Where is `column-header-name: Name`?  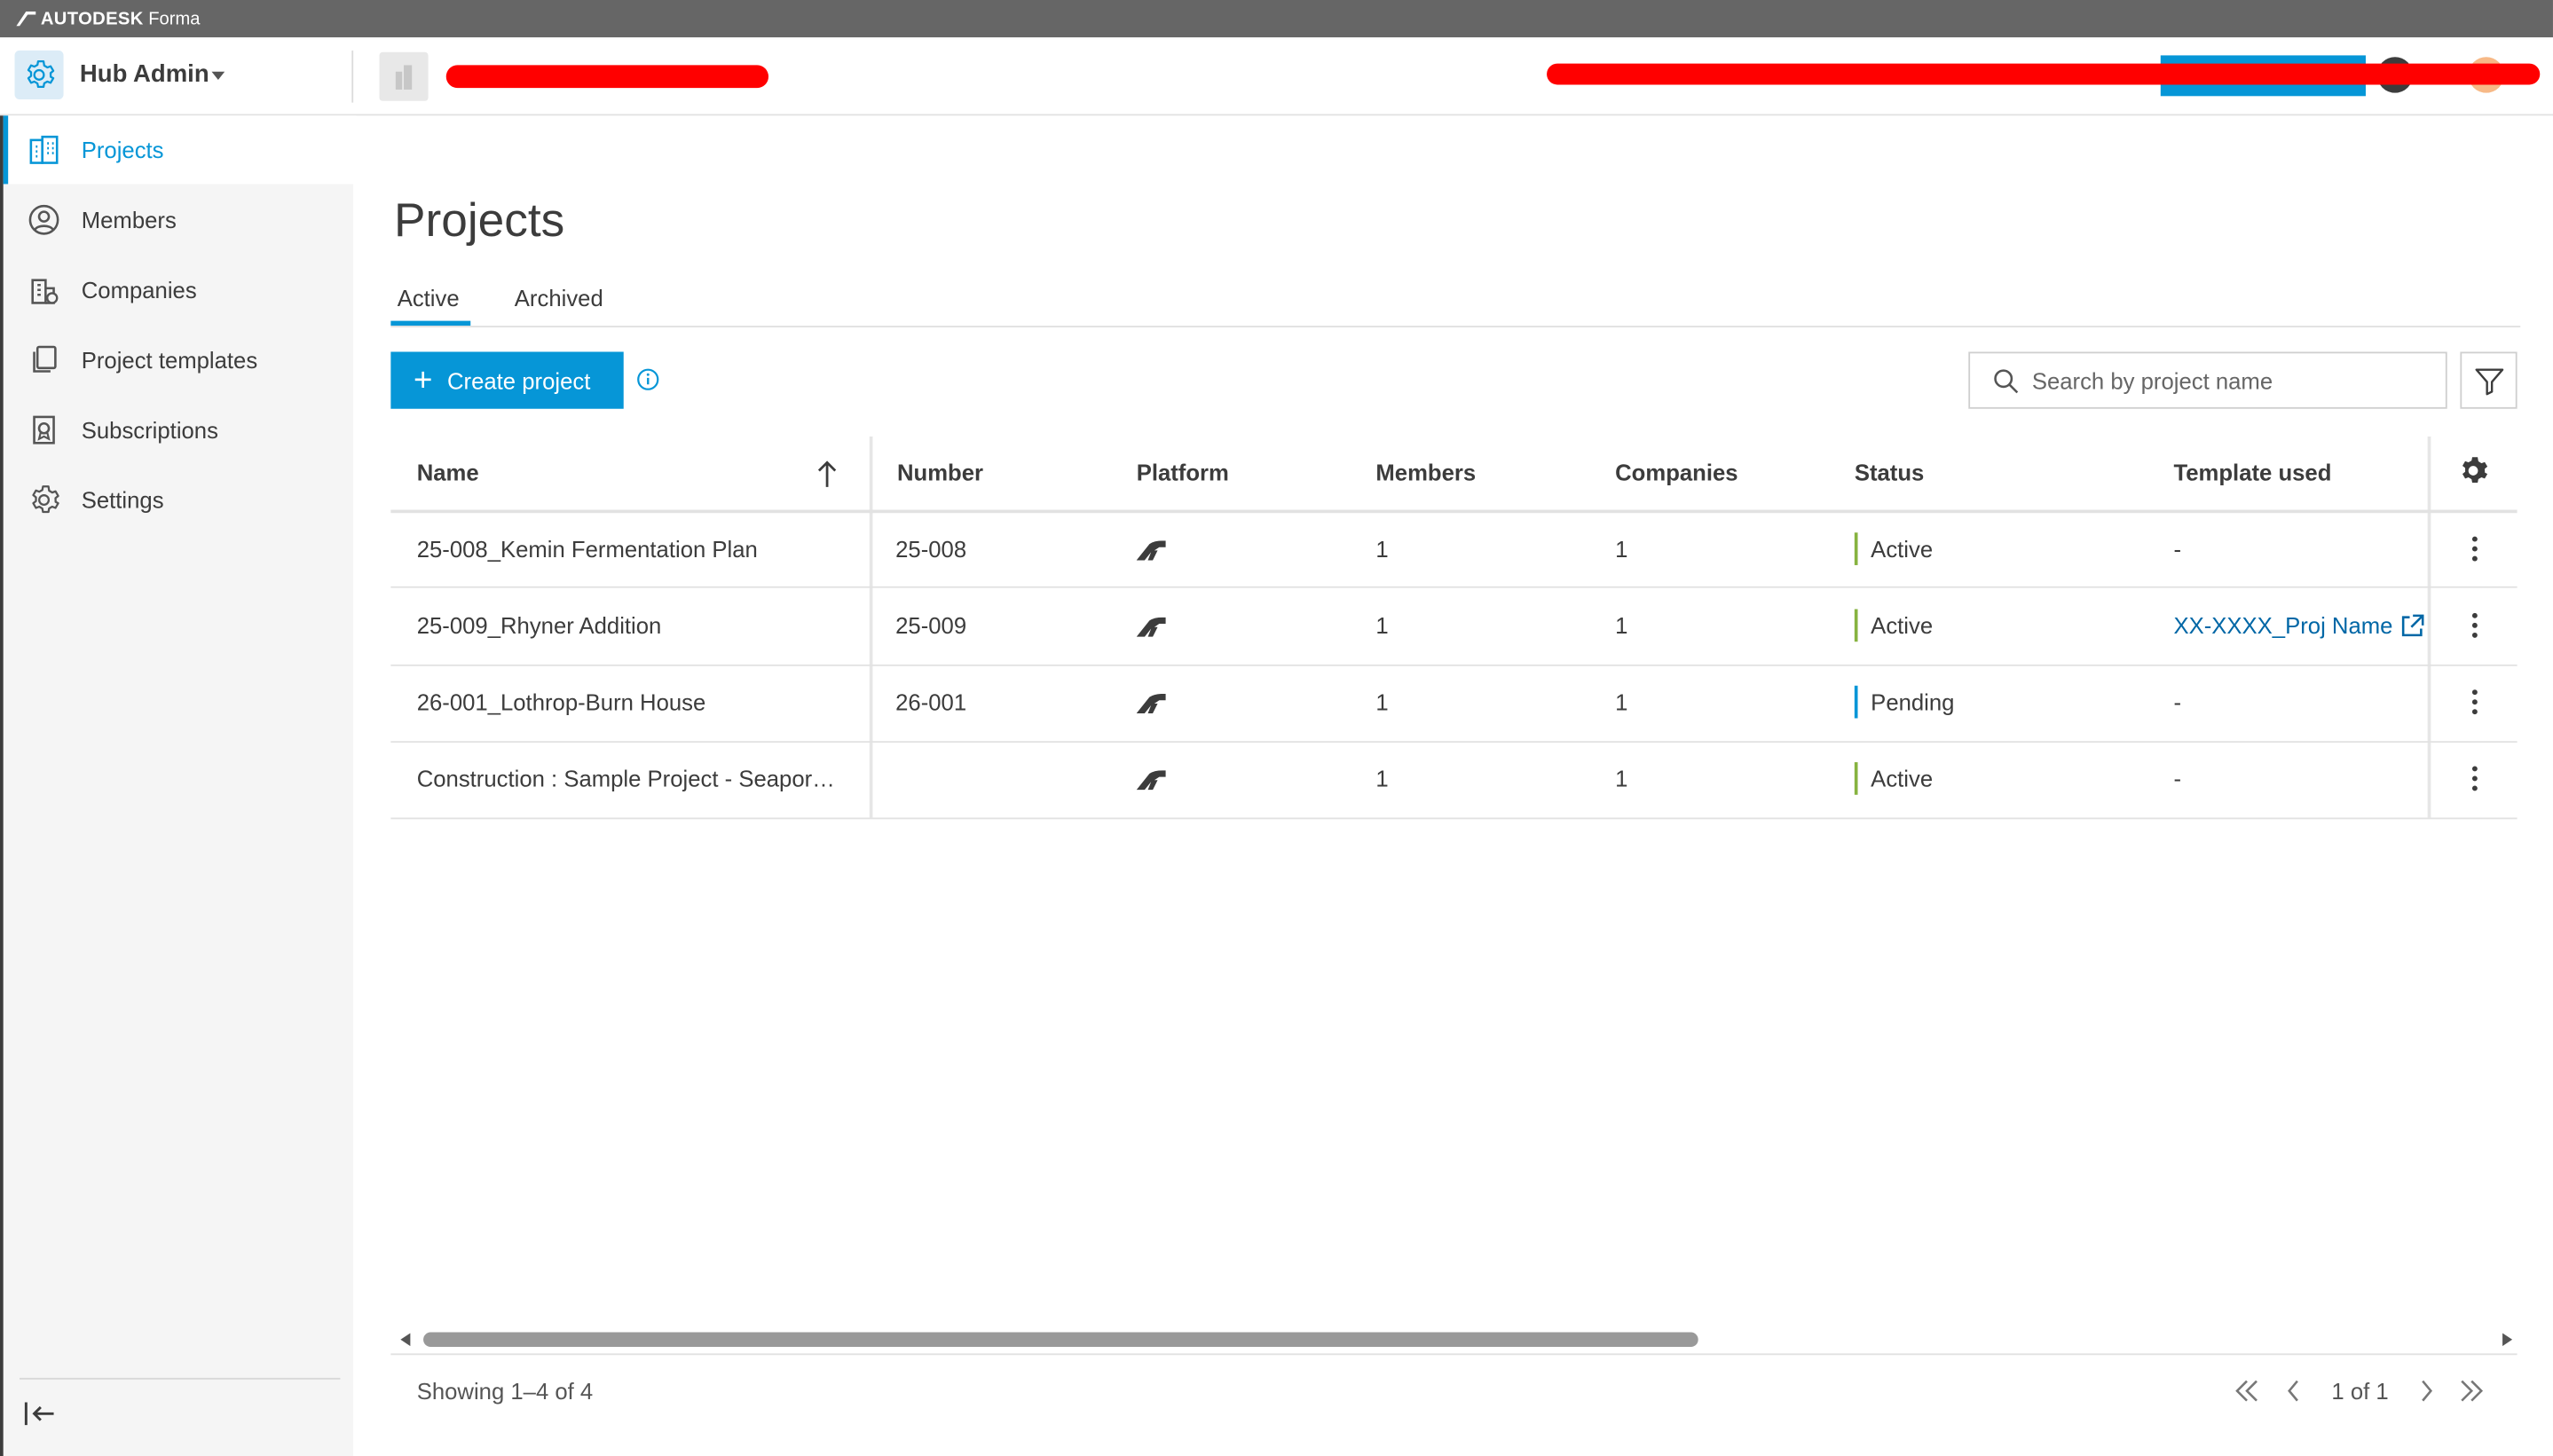 column-header-name: Name is located at coordinates (448, 472).